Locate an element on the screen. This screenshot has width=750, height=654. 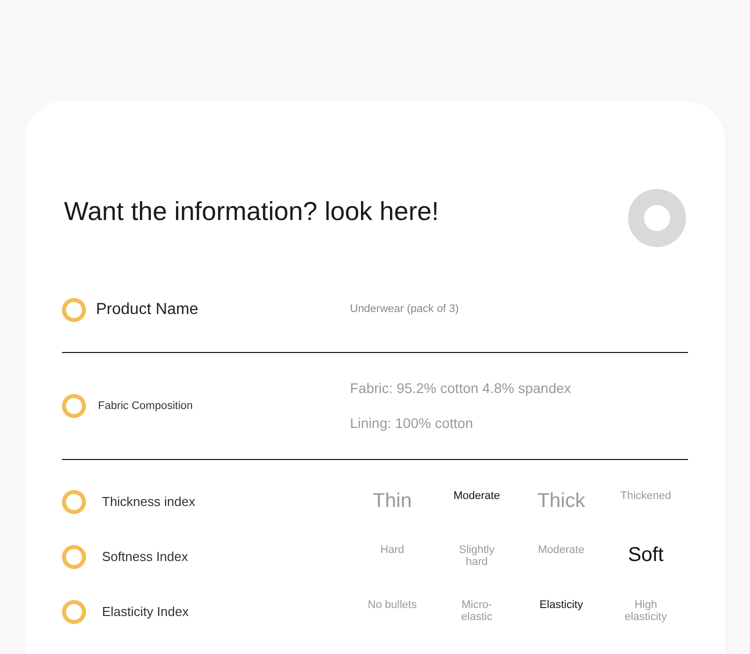
index-label: Elasticity Index is located at coordinates (145, 611).